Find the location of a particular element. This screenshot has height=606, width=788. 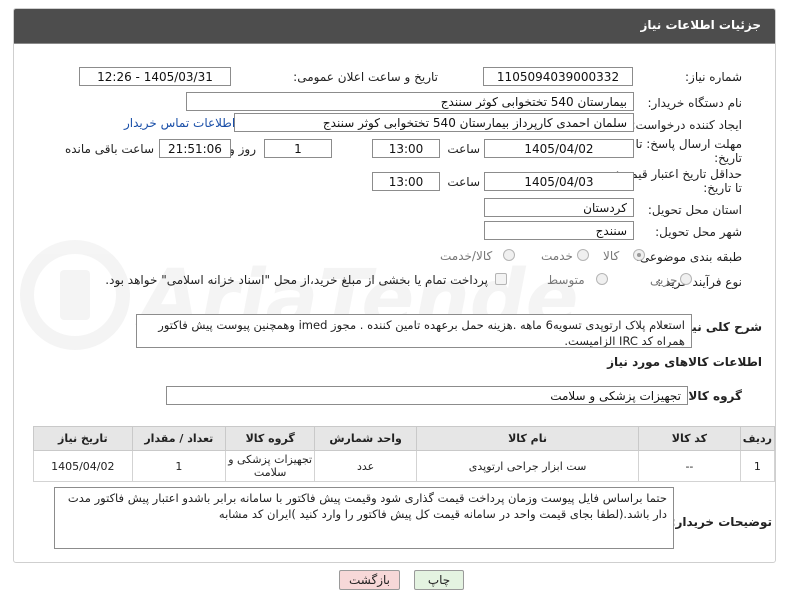

creator-label: ایجاد کننده درخواست: is located at coordinates (686, 125).